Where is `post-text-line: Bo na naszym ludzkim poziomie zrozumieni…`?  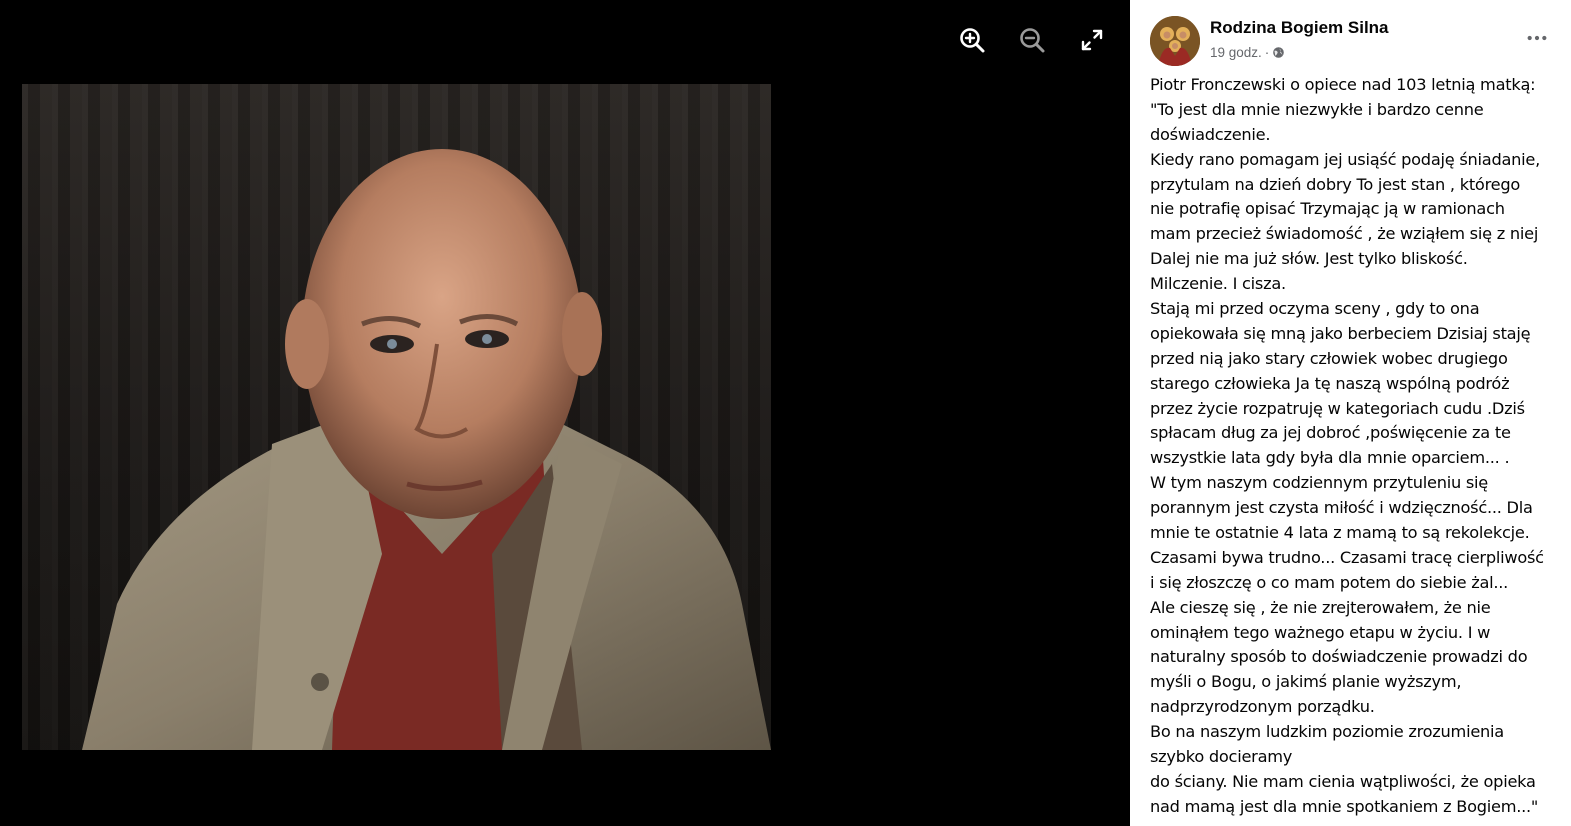
post-text-line: Bo na naszym ludzkim poziomie zrozumieni… is located at coordinates (1327, 732).